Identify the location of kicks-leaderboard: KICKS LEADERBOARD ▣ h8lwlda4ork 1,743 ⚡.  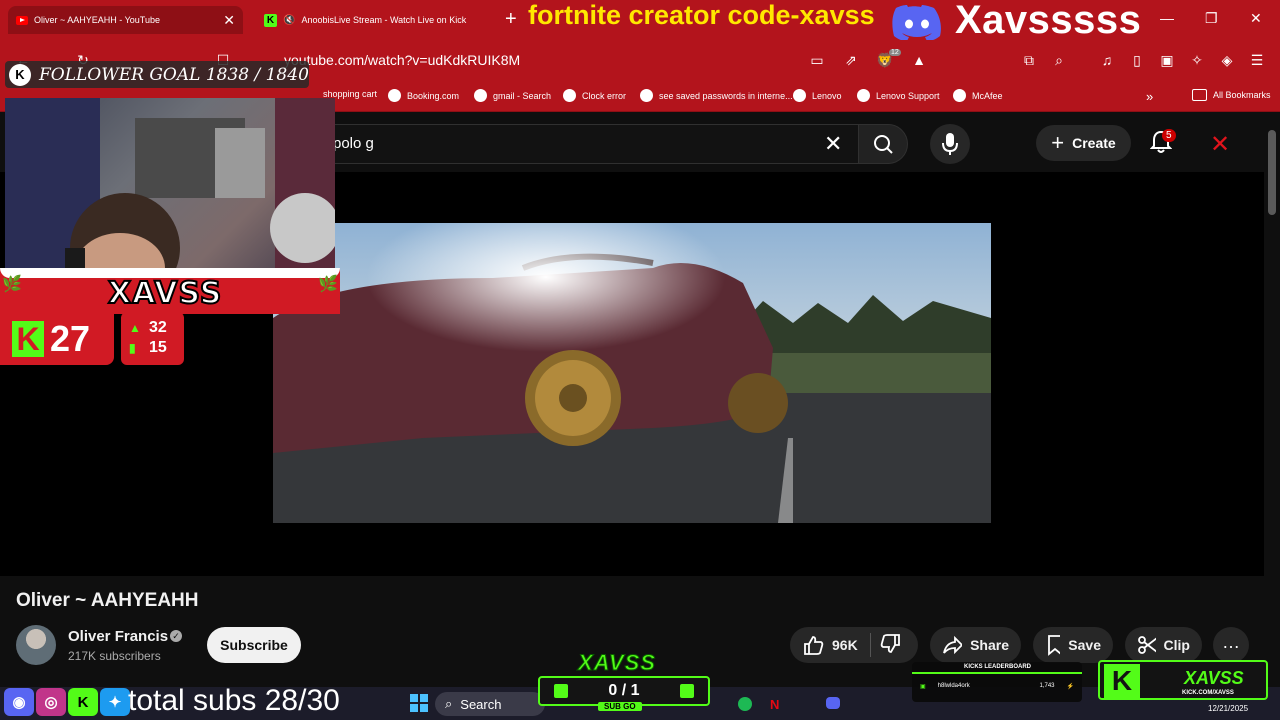
(997, 682).